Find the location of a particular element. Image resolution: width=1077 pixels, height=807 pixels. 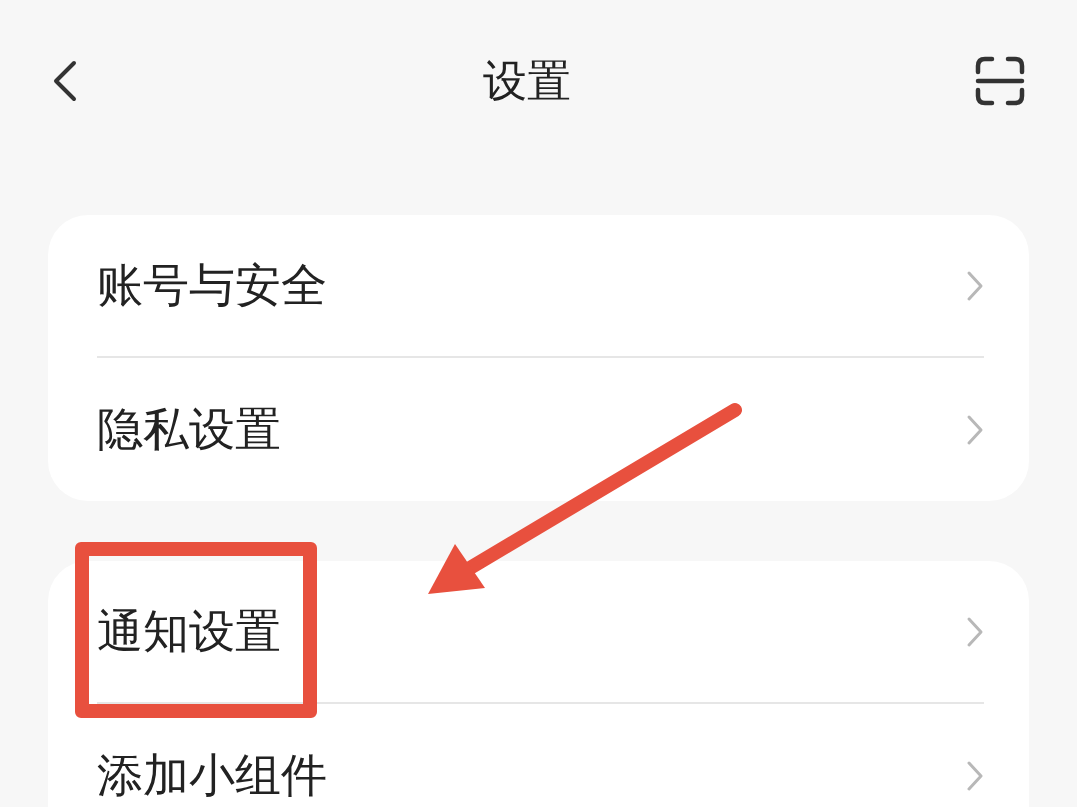

page-title: 设置 is located at coordinates (526, 80).